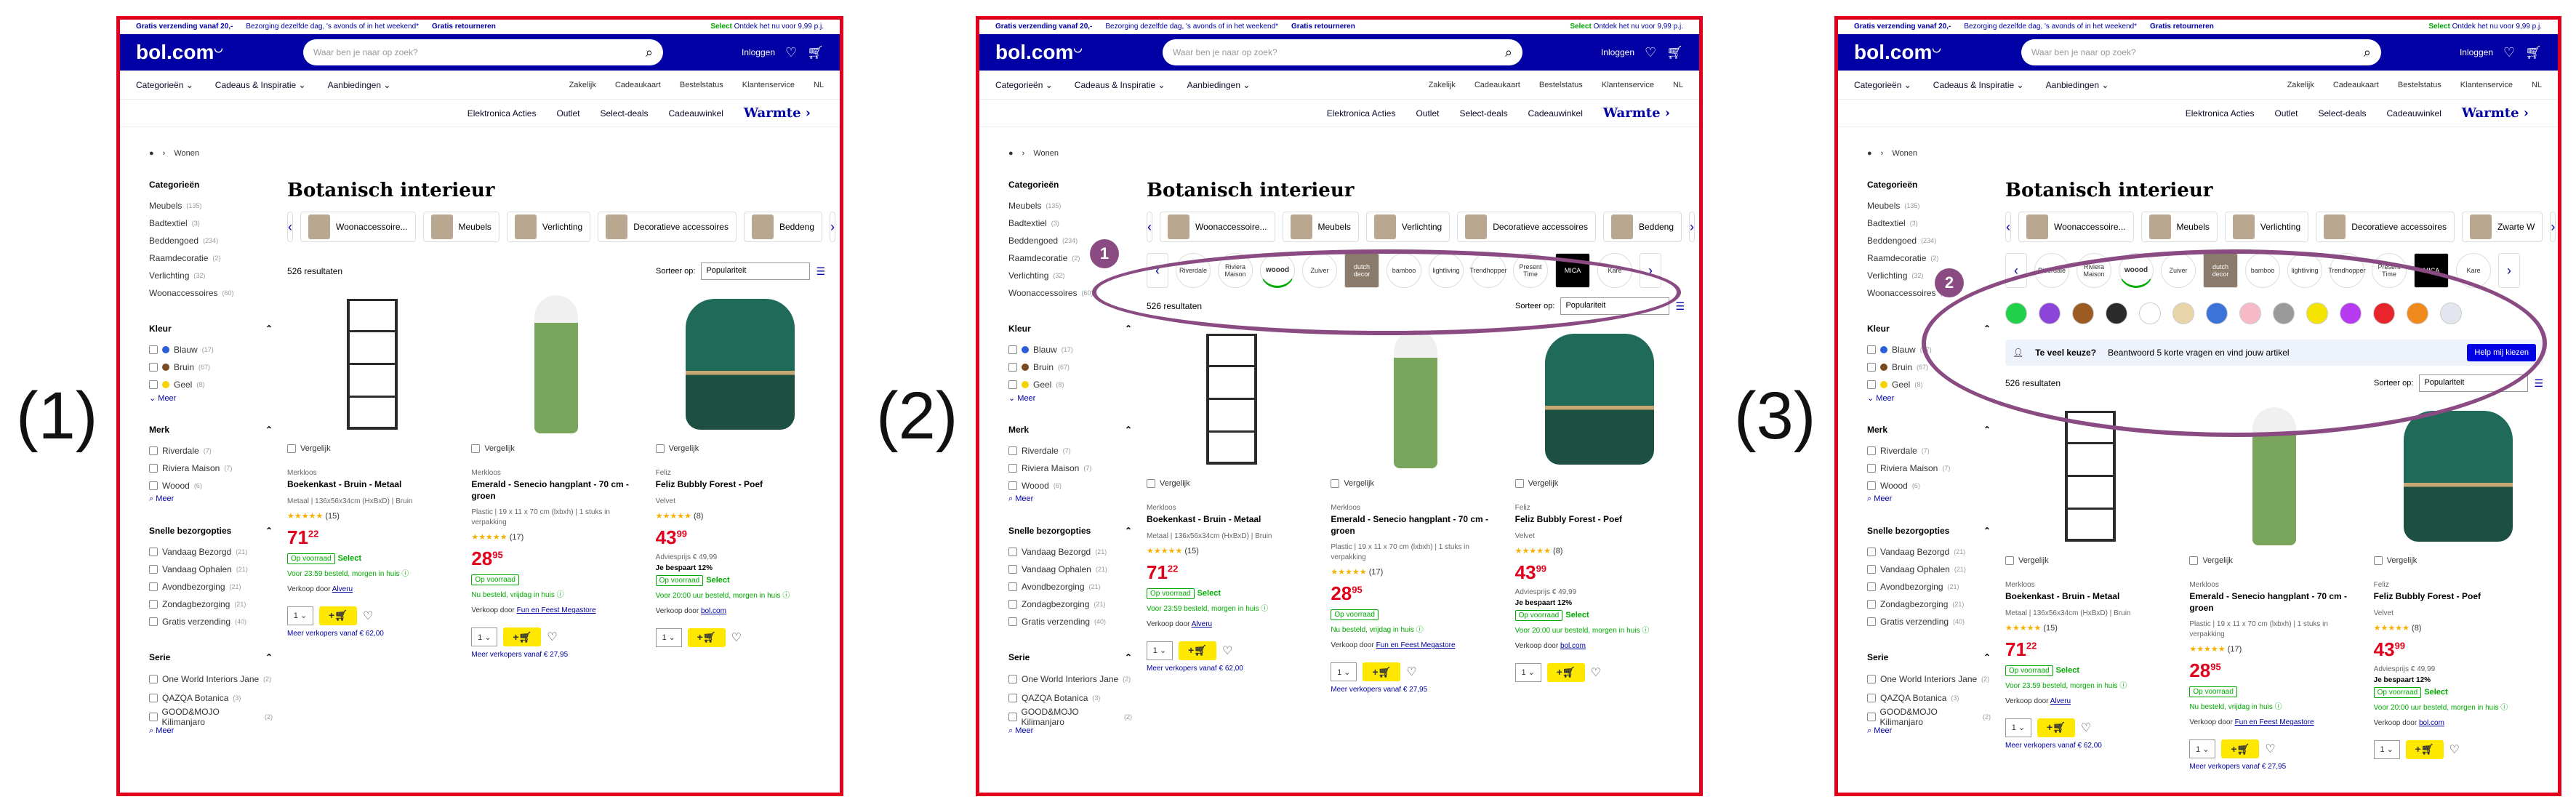 Image resolution: width=2576 pixels, height=810 pixels. What do you see at coordinates (549, 227) in the screenshot?
I see `category-chip: Verlichting` at bounding box center [549, 227].